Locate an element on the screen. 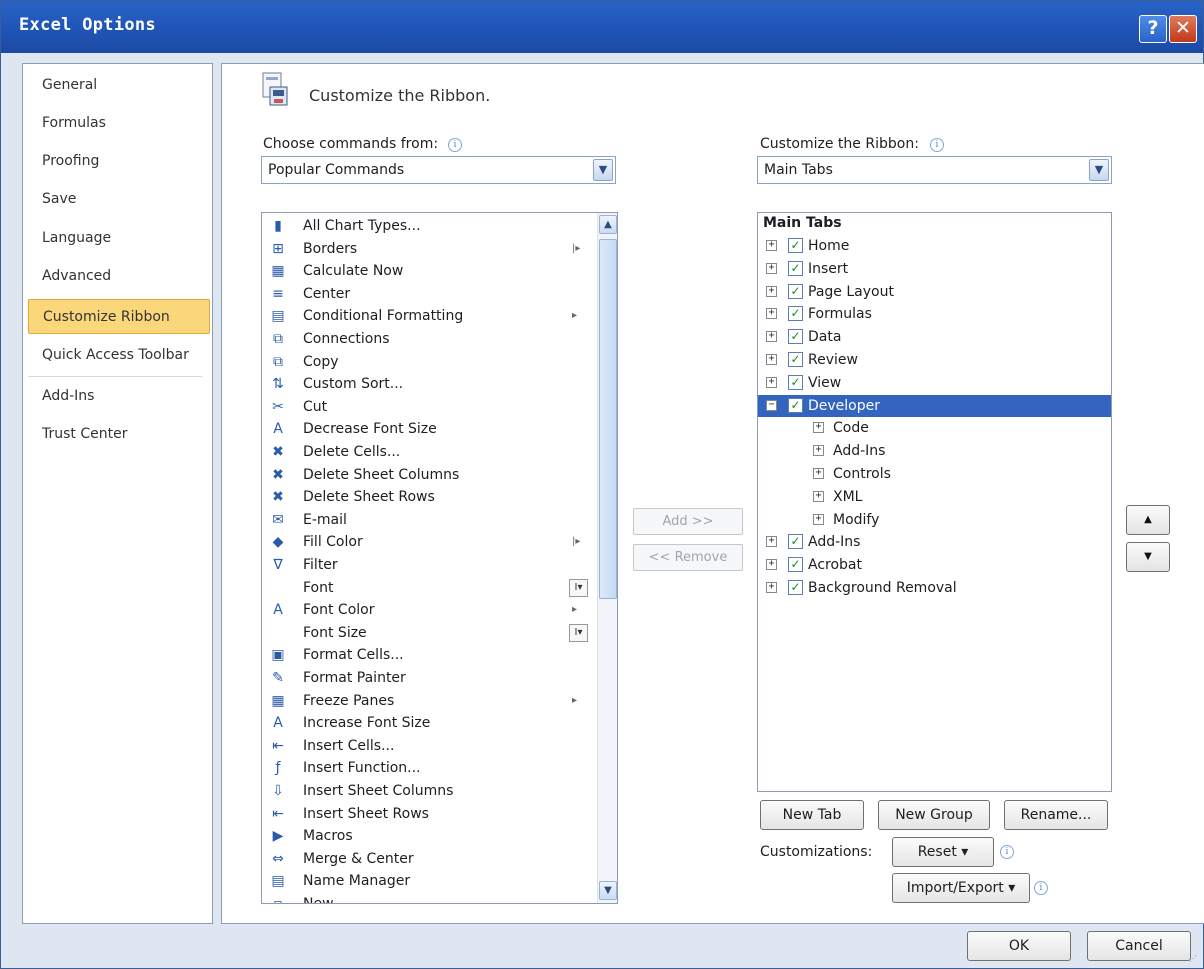 Image resolution: width=1204 pixels, height=969 pixels. nav-item-formulas: Formulas is located at coordinates (119, 123).